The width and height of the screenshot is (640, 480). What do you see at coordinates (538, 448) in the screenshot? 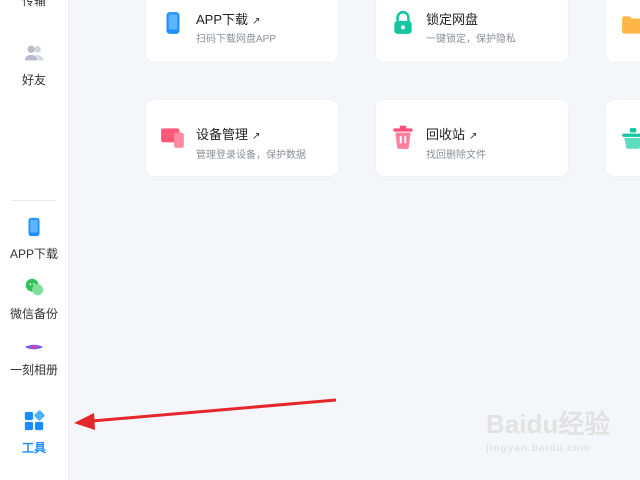
I see `watermark-url: jingyan.baidu.com` at bounding box center [538, 448].